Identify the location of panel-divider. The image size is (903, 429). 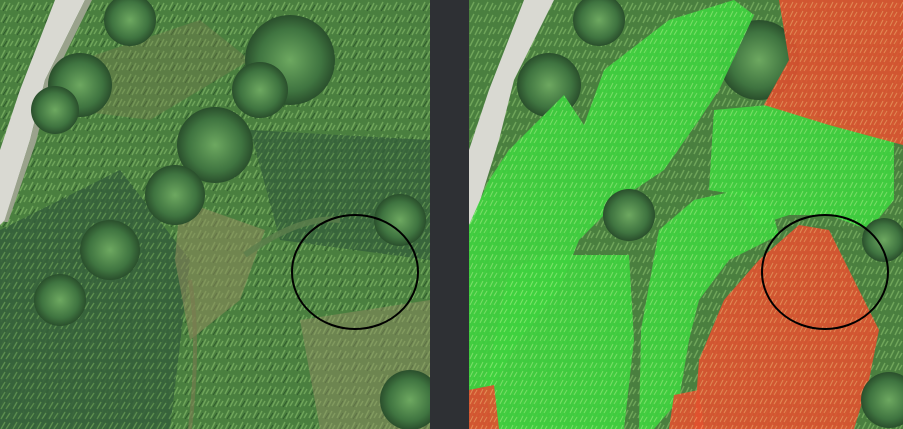
(449, 214).